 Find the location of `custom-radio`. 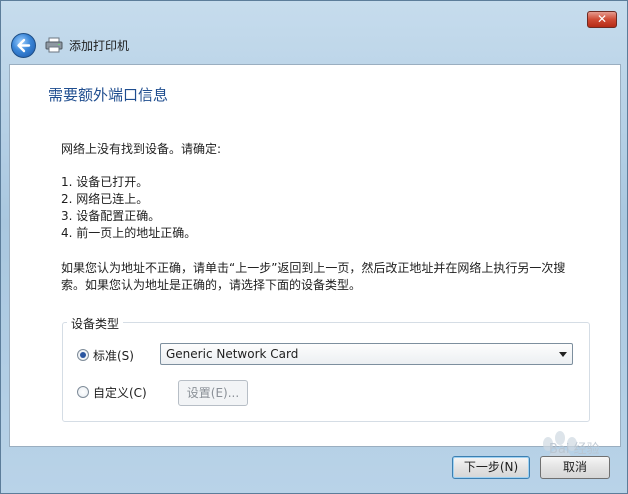

custom-radio is located at coordinates (83, 392).